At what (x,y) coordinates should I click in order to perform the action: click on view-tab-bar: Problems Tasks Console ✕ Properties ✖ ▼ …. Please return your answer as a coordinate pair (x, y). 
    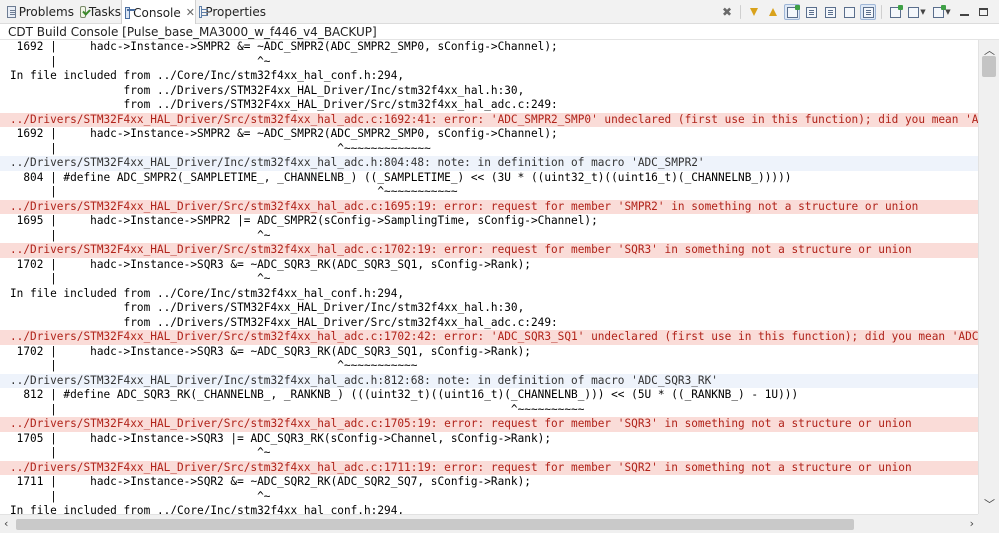
    Looking at the image, I should click on (499, 12).